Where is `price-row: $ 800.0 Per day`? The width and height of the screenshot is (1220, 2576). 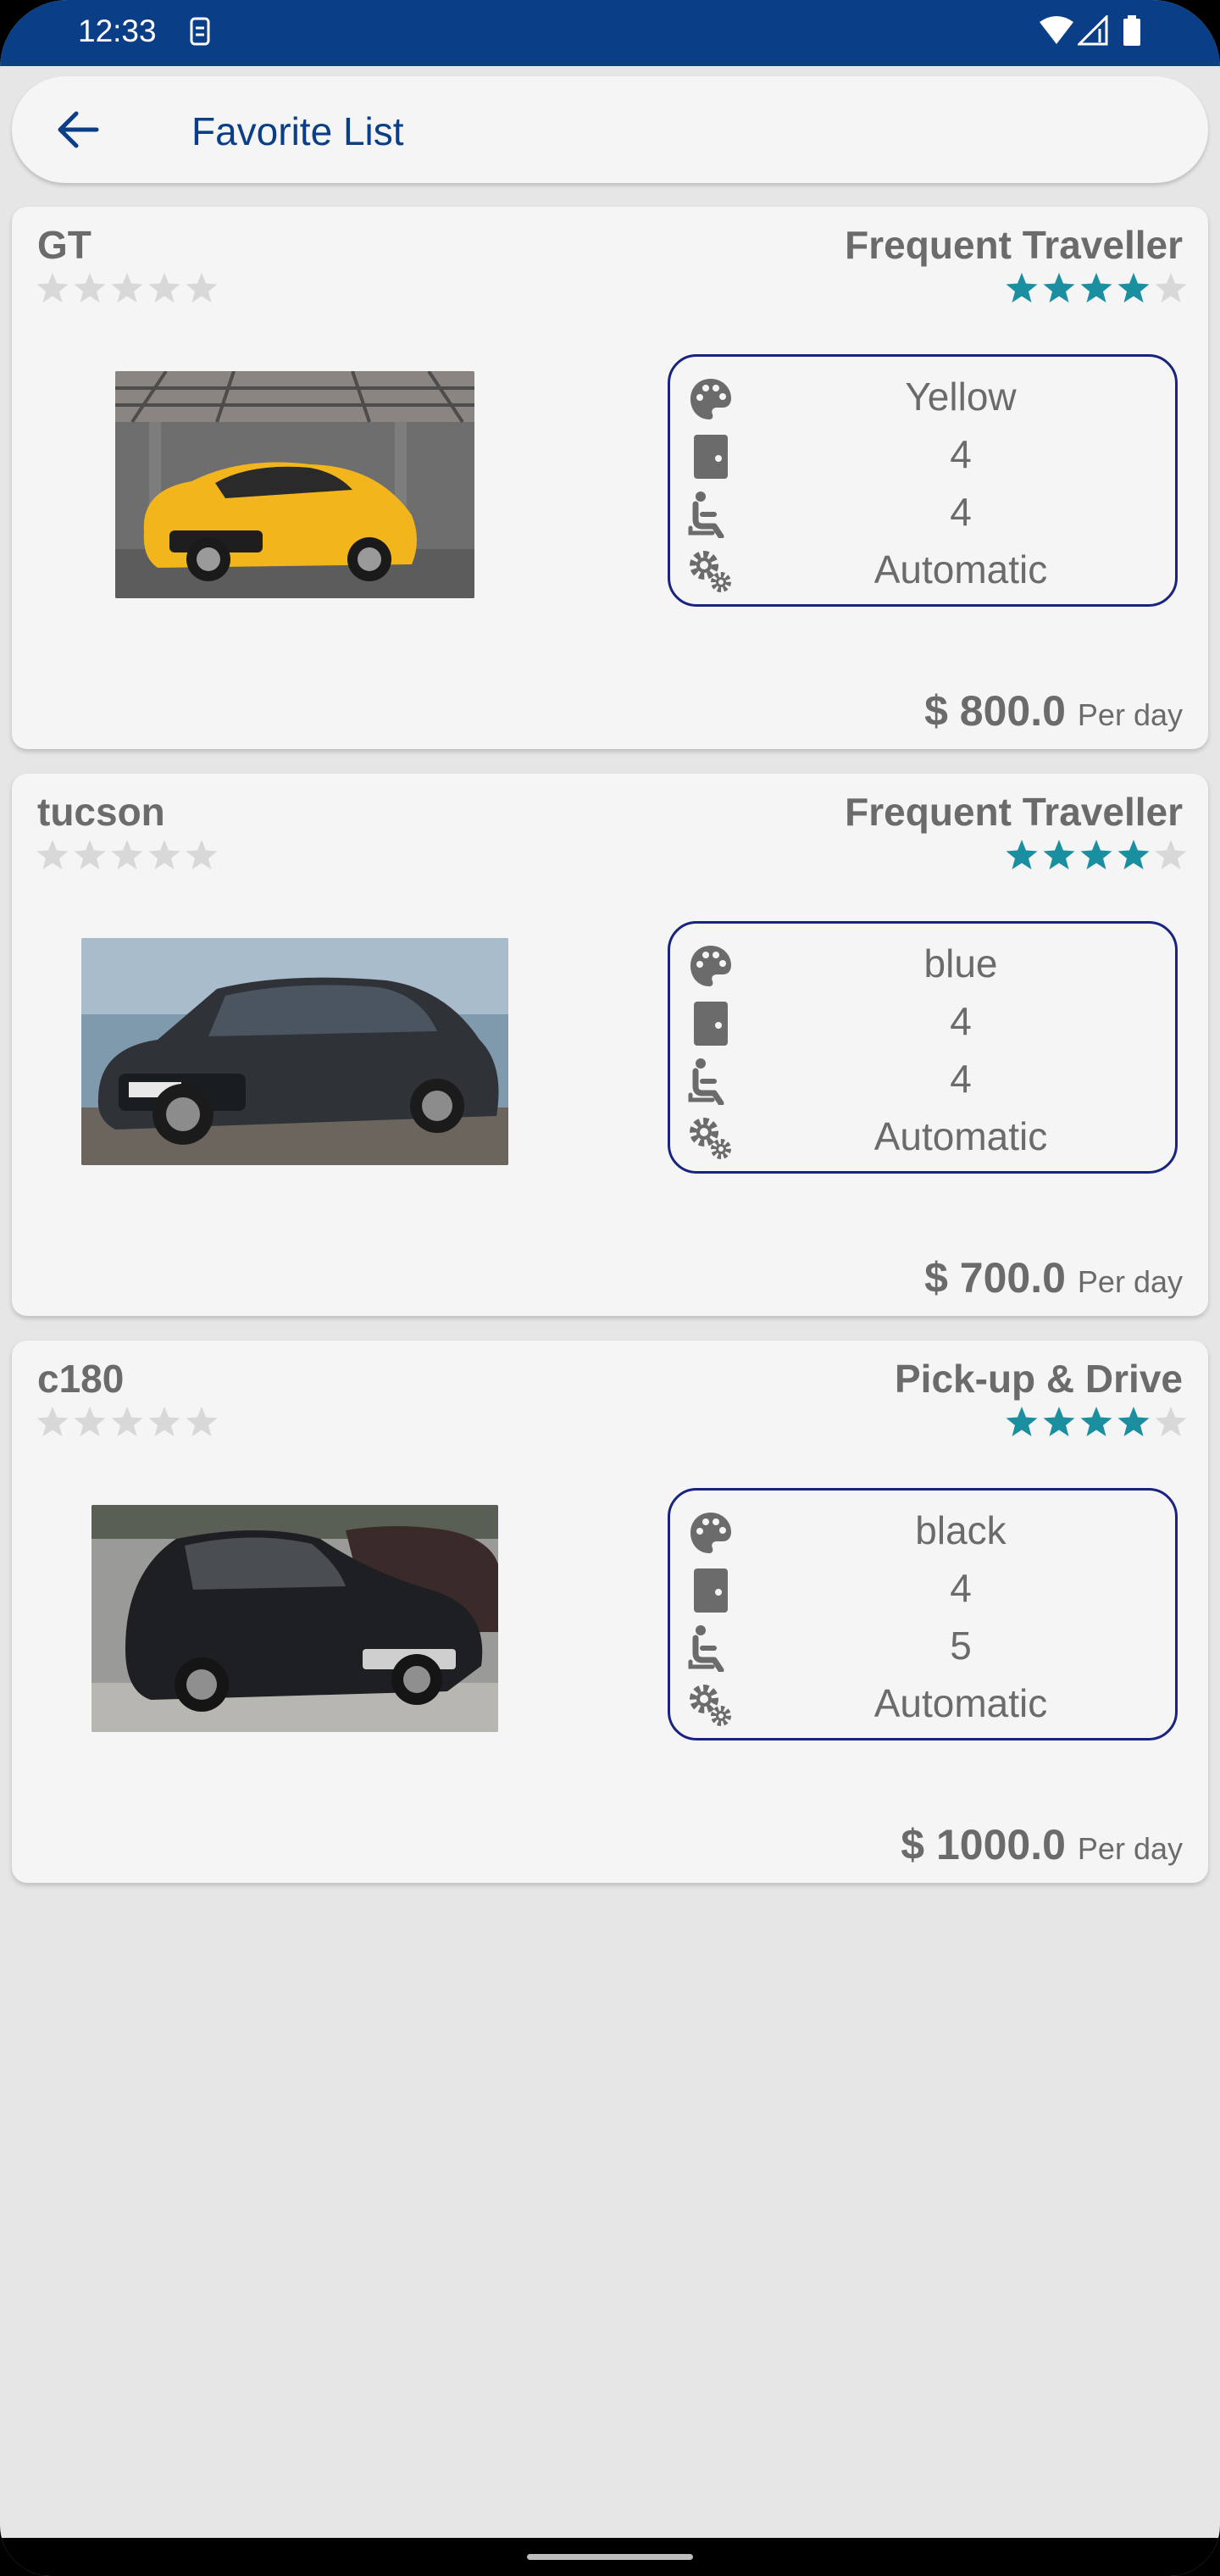 price-row: $ 800.0 Per day is located at coordinates (1053, 711).